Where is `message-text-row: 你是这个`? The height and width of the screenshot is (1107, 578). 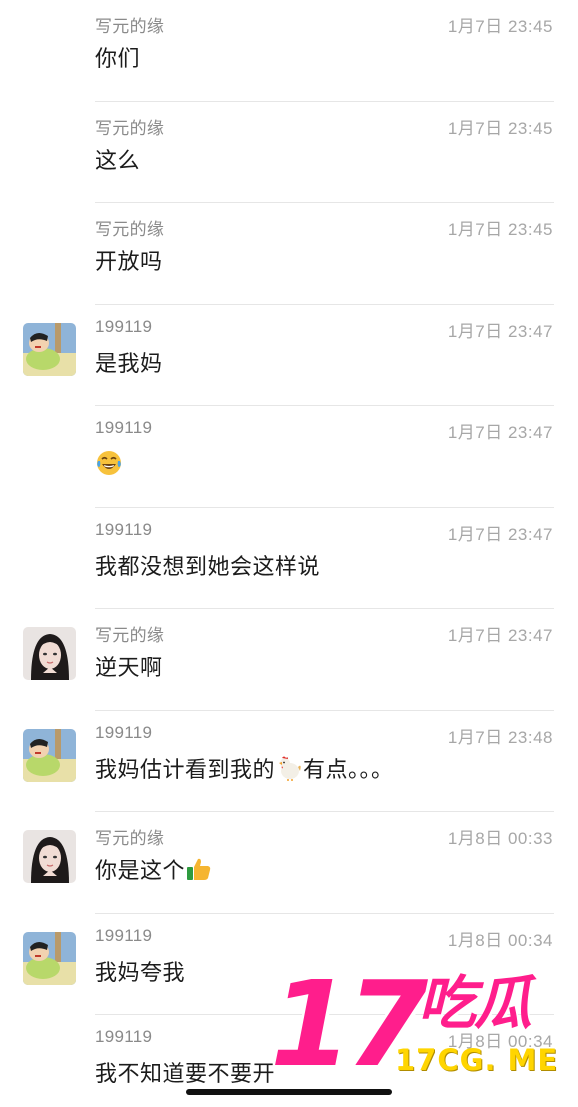
message-text-row: 你是这个 is located at coordinates (154, 869).